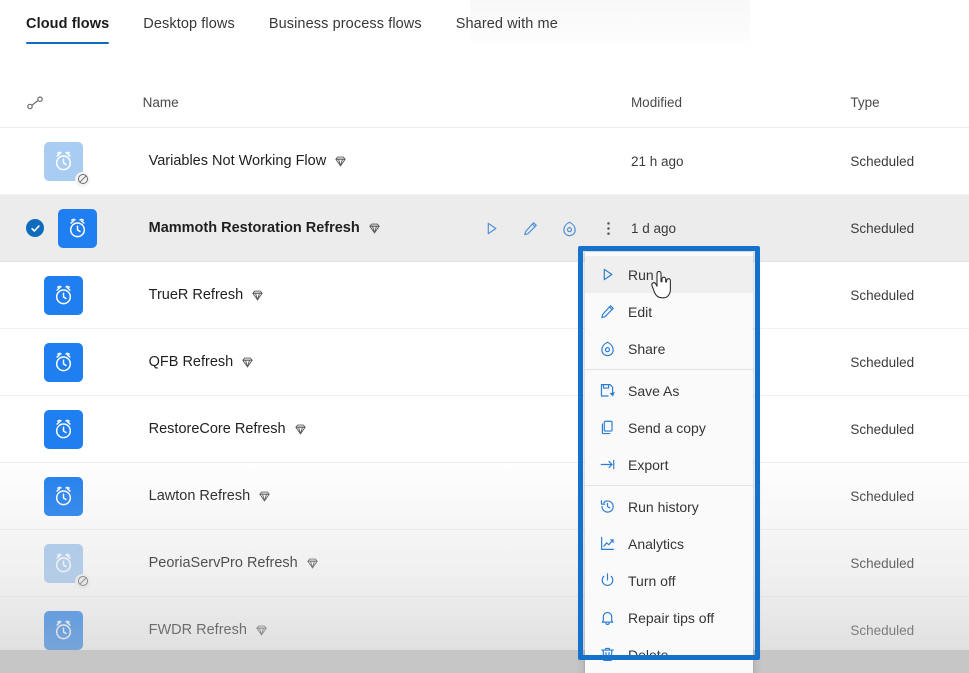 The image size is (969, 673). Describe the element at coordinates (671, 617) in the screenshot. I see `menu-item-label: Repair tips off` at that location.